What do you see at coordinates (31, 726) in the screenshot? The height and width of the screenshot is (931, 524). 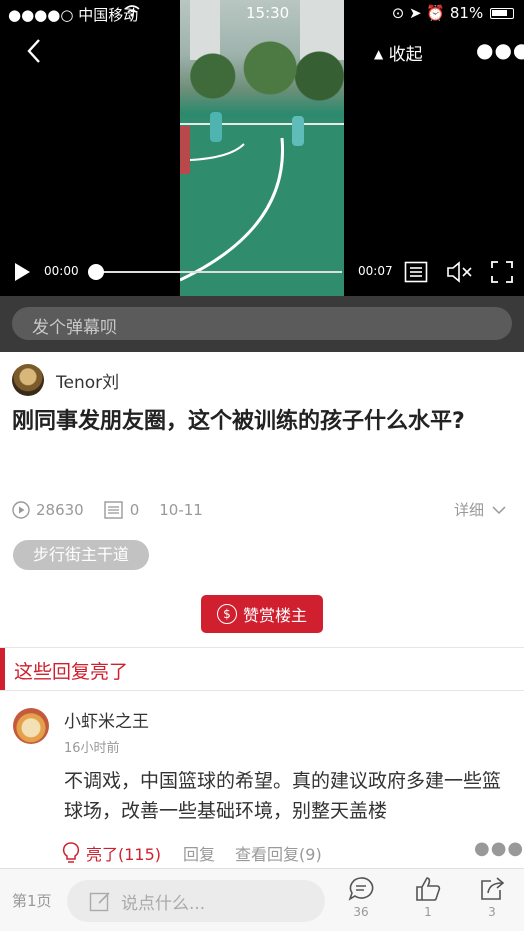 I see `reply-avatar` at bounding box center [31, 726].